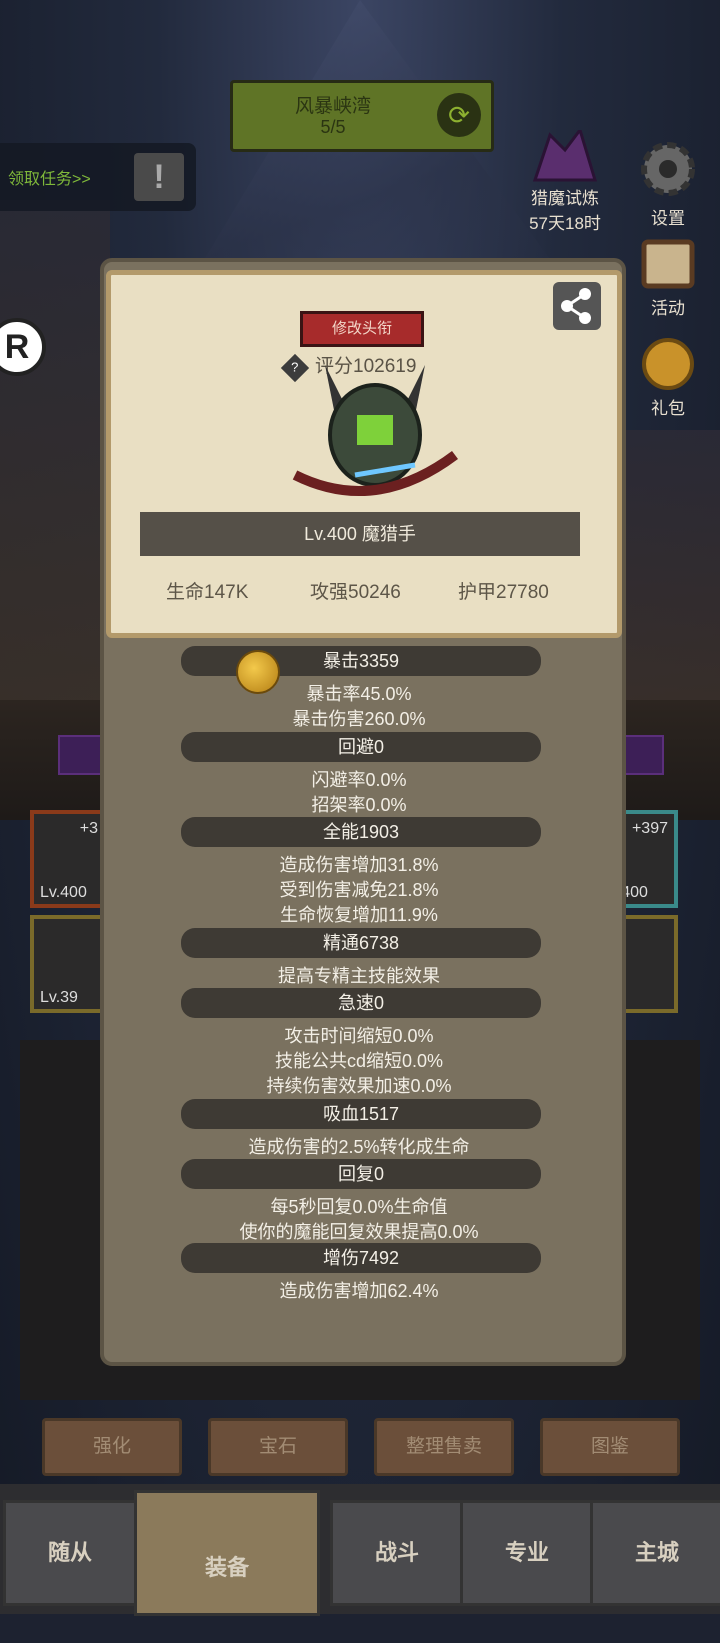  I want to click on attr-line: 招架率0.0%, so click(359, 805).